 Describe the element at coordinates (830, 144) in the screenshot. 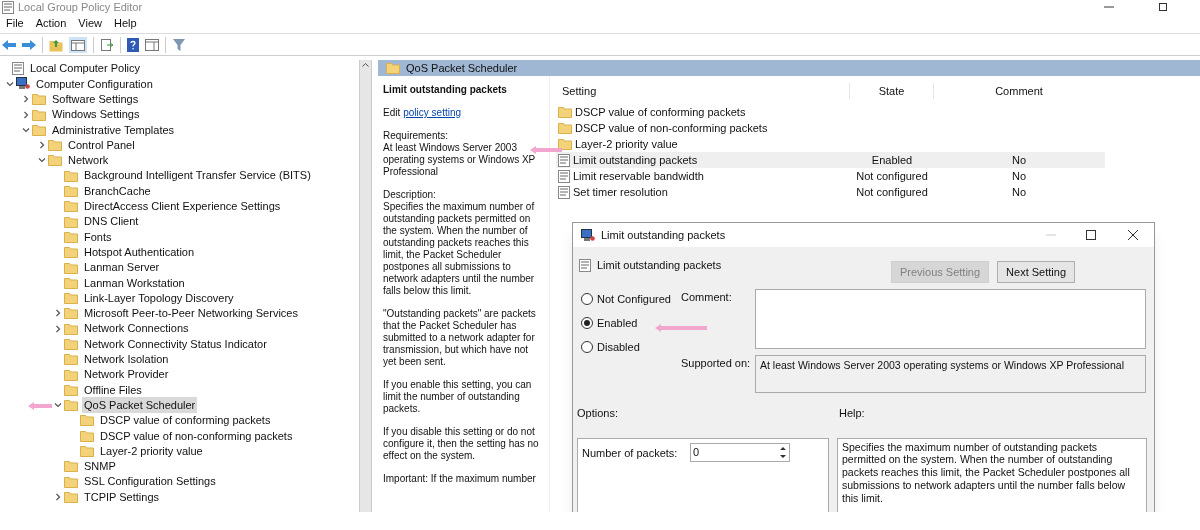

I see `table-row: Layer-2 priority value` at that location.